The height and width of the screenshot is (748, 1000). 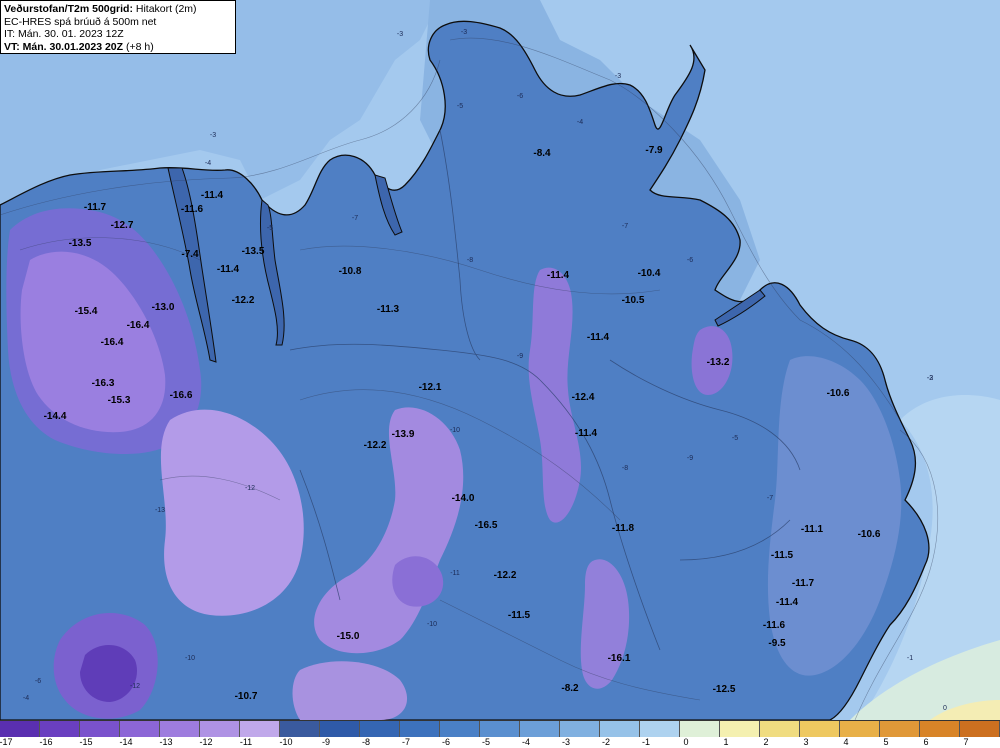 I want to click on color-scale-tick: -10, so click(x=286, y=742).